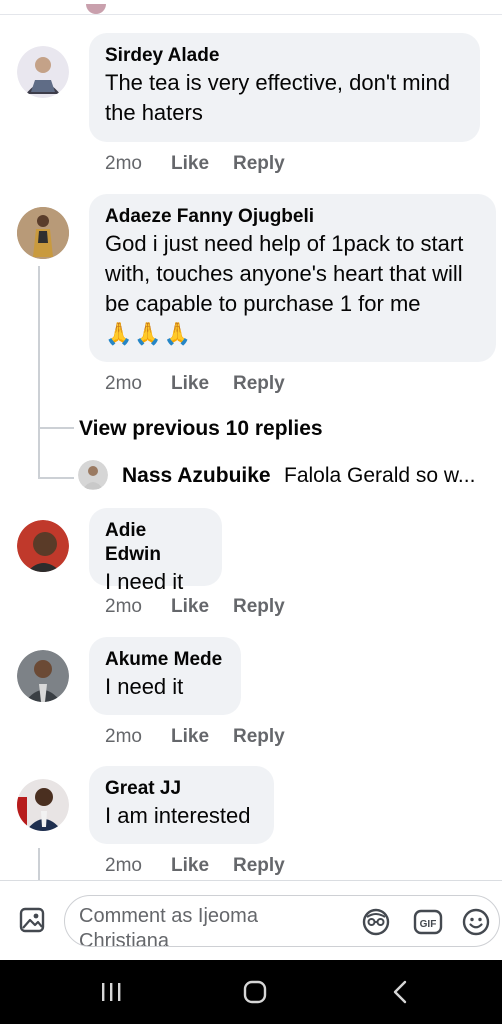  I want to click on back-icon, so click(400, 992).